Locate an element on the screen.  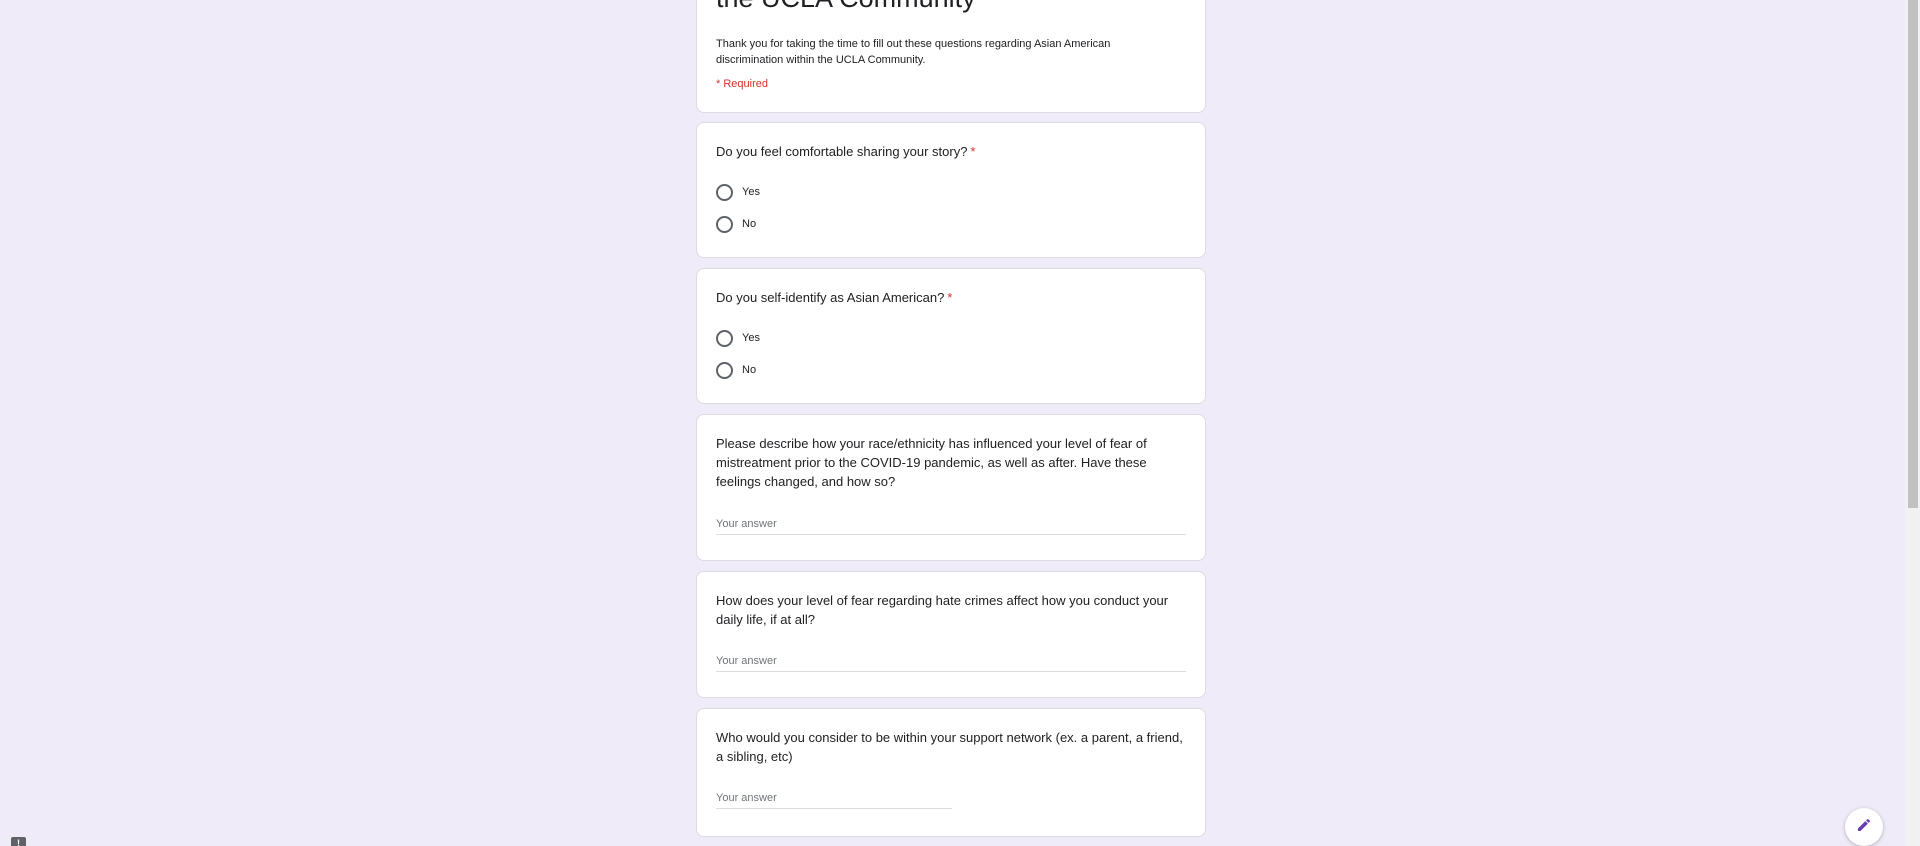
question-text: Do you self-identify as Asian American? is located at coordinates (830, 297).